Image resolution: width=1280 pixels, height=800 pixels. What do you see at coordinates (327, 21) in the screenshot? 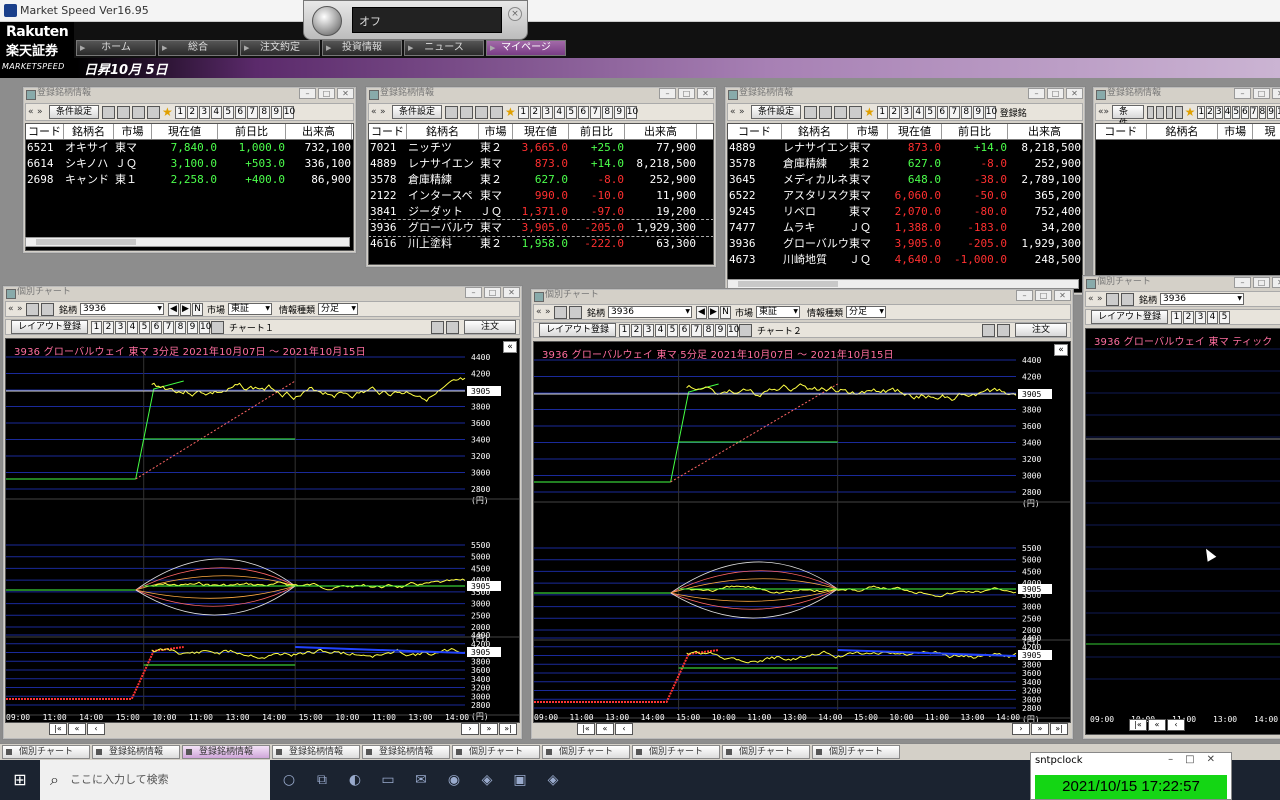
I see `voice-knob` at bounding box center [327, 21].